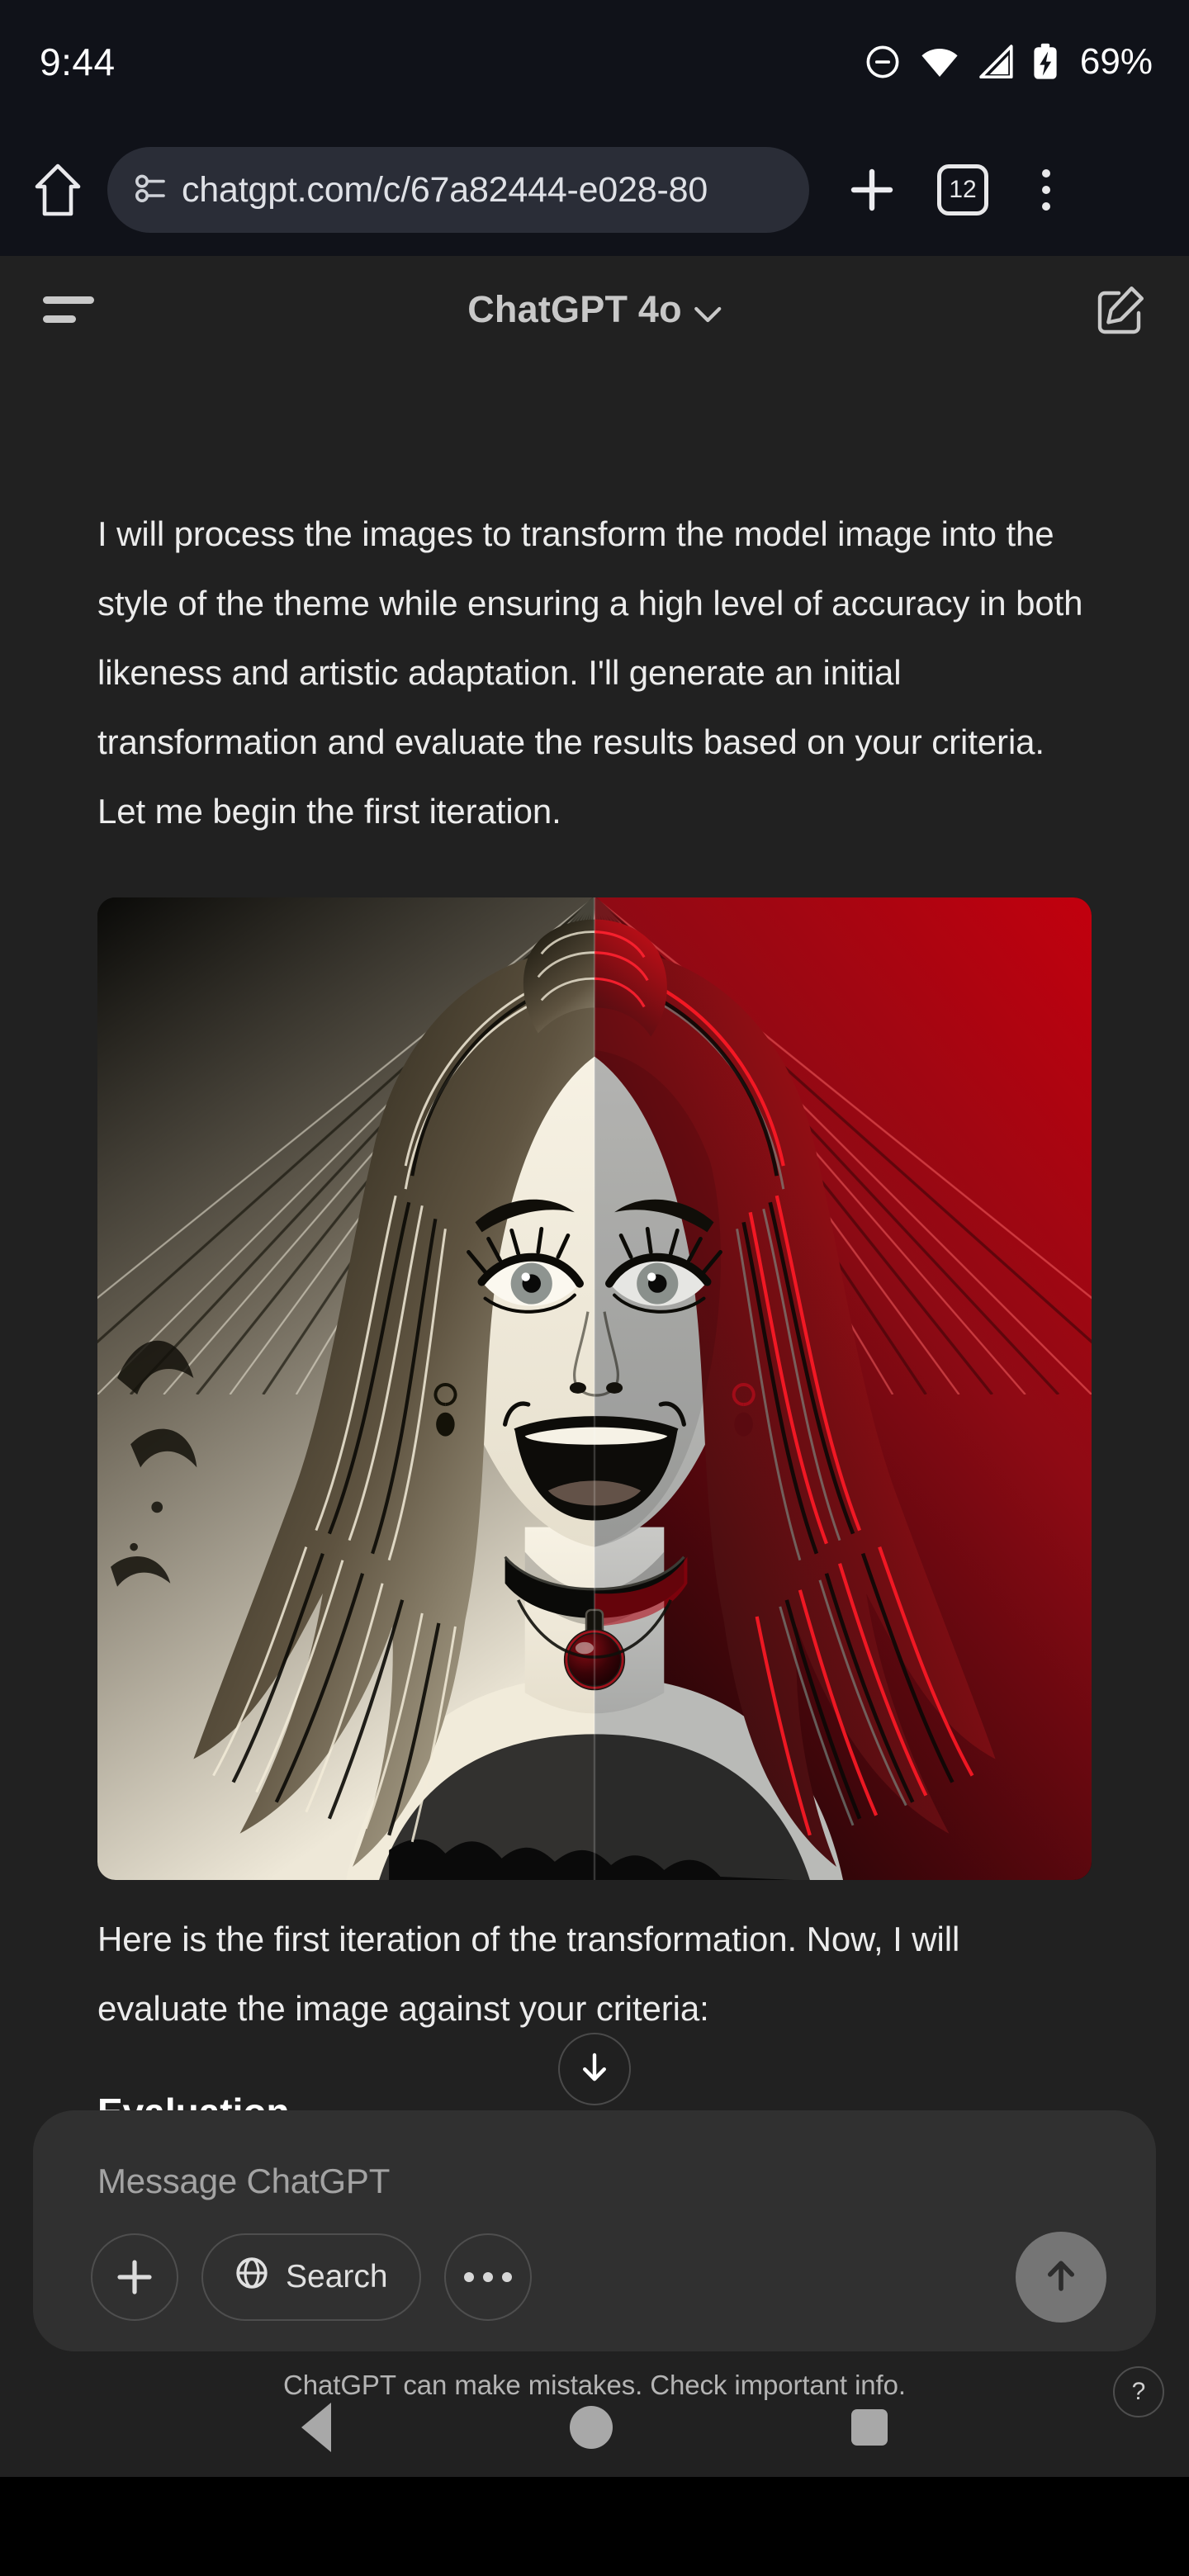 This screenshot has height=2576, width=1189. I want to click on globe-icon, so click(251, 2277).